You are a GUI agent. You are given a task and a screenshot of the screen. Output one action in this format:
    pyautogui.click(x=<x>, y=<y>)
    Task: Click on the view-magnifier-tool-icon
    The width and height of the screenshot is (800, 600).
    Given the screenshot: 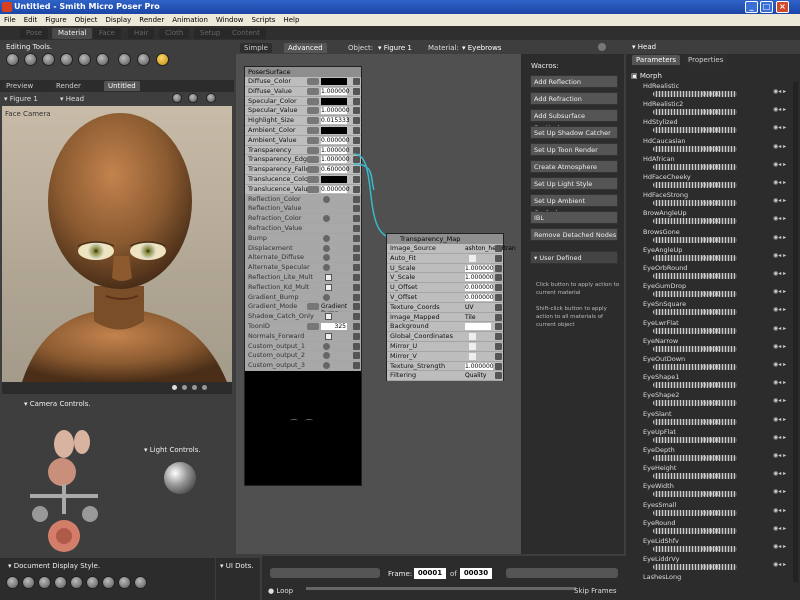 What is the action you would take?
    pyautogui.click(x=143, y=59)
    